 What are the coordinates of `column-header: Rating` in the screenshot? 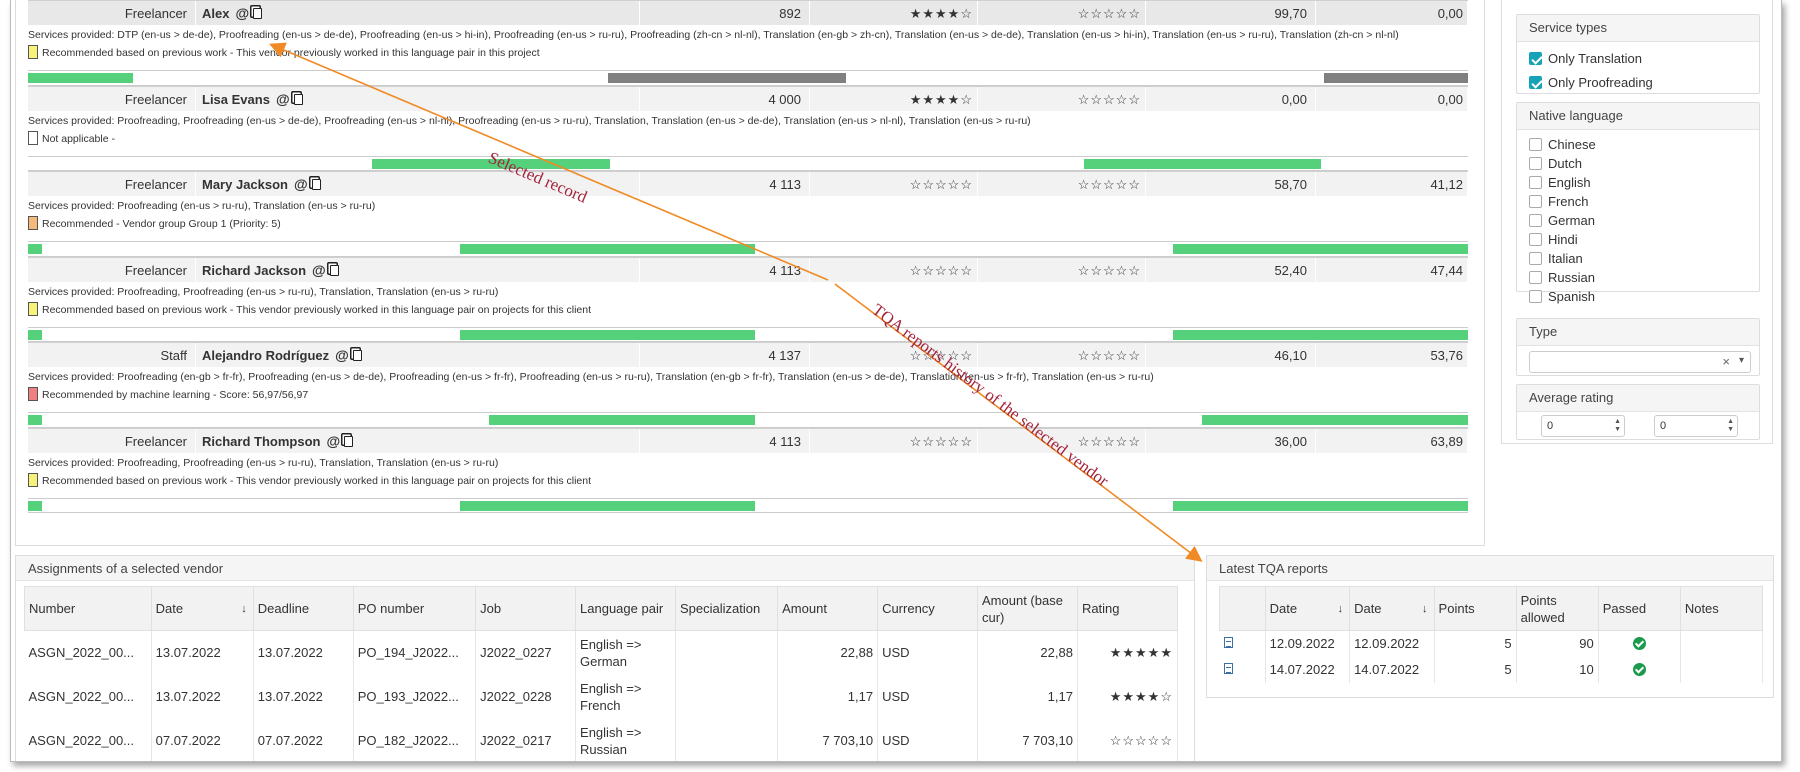 It's located at (1127, 608).